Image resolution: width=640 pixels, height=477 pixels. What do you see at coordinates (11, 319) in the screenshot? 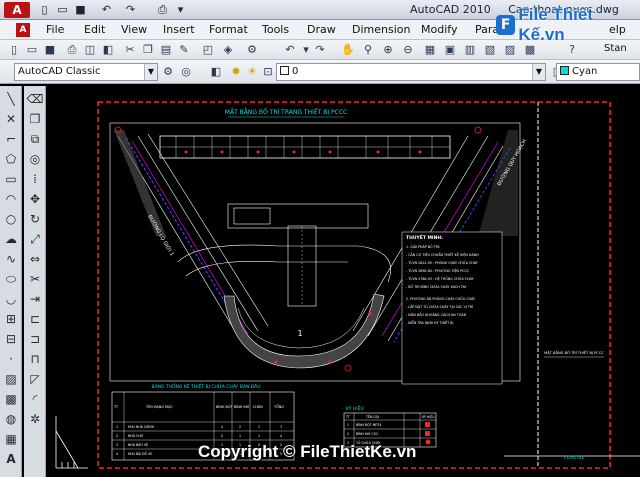
I see `insert-block-icon: ⊞` at bounding box center [11, 319].